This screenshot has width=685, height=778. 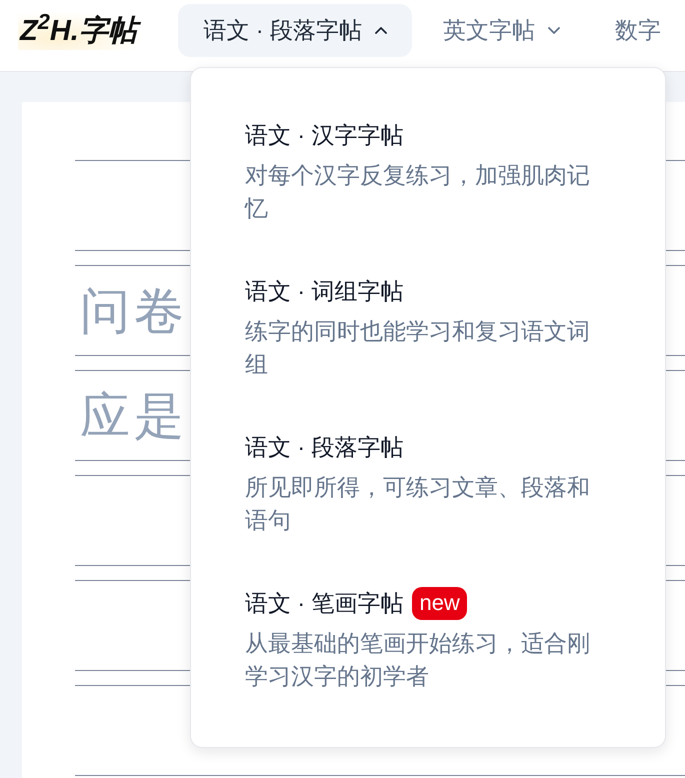 I want to click on menu-item-title: 语文 · 笔画字帖, so click(x=324, y=603).